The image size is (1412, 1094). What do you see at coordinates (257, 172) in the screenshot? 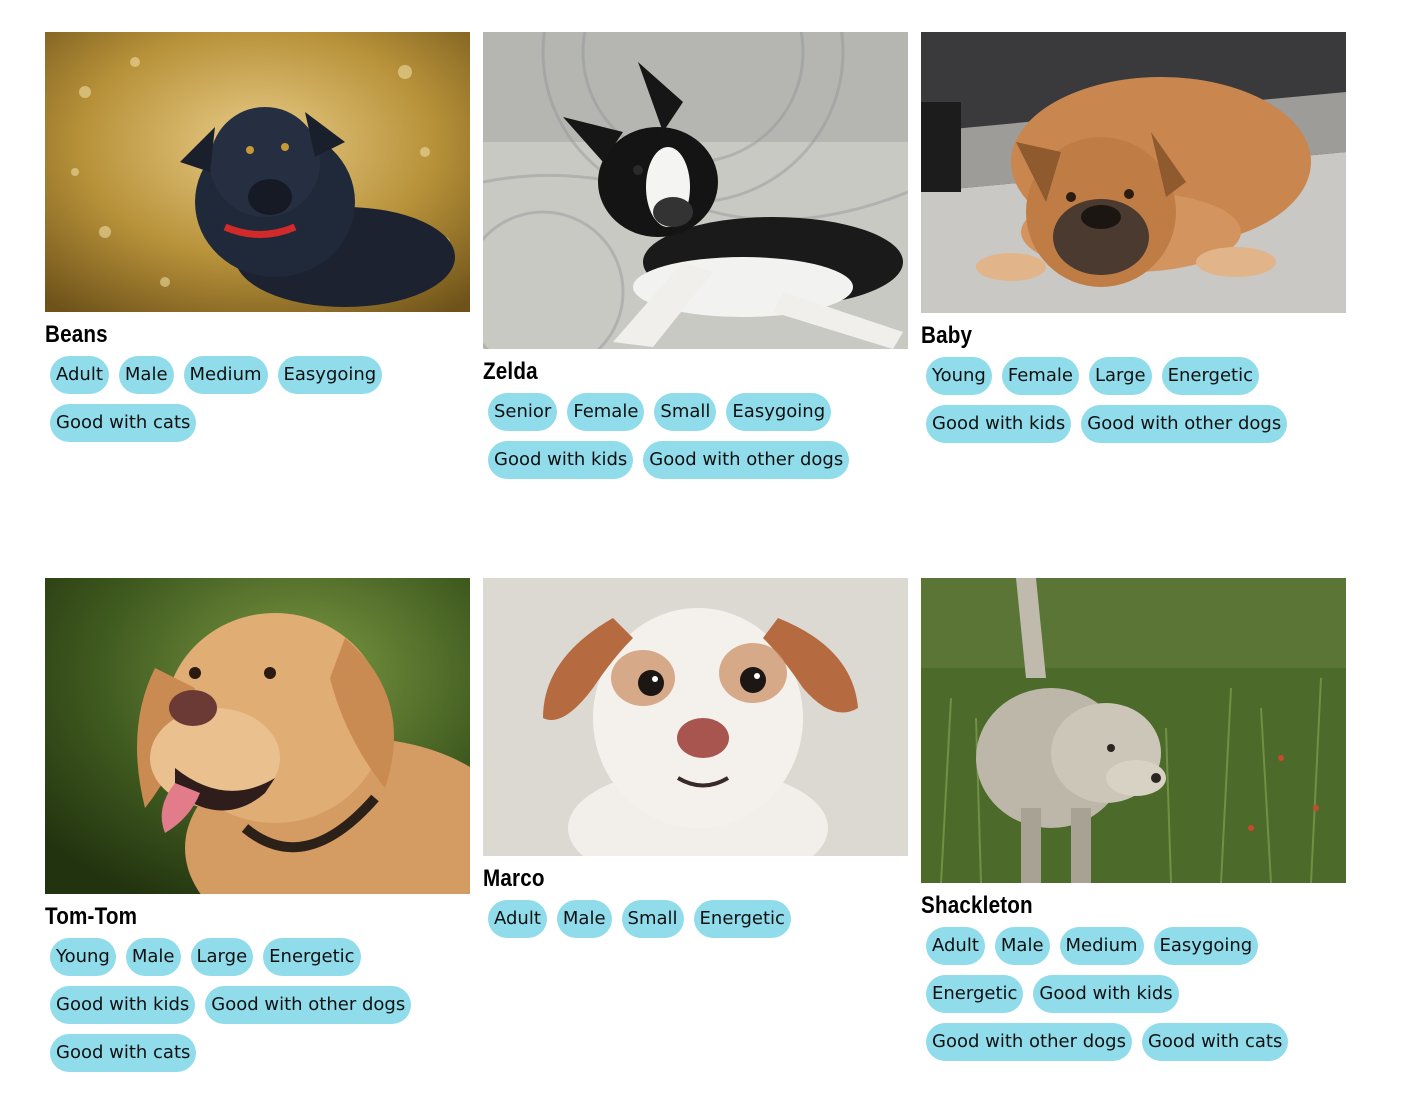
I see `dog-photo-beans` at bounding box center [257, 172].